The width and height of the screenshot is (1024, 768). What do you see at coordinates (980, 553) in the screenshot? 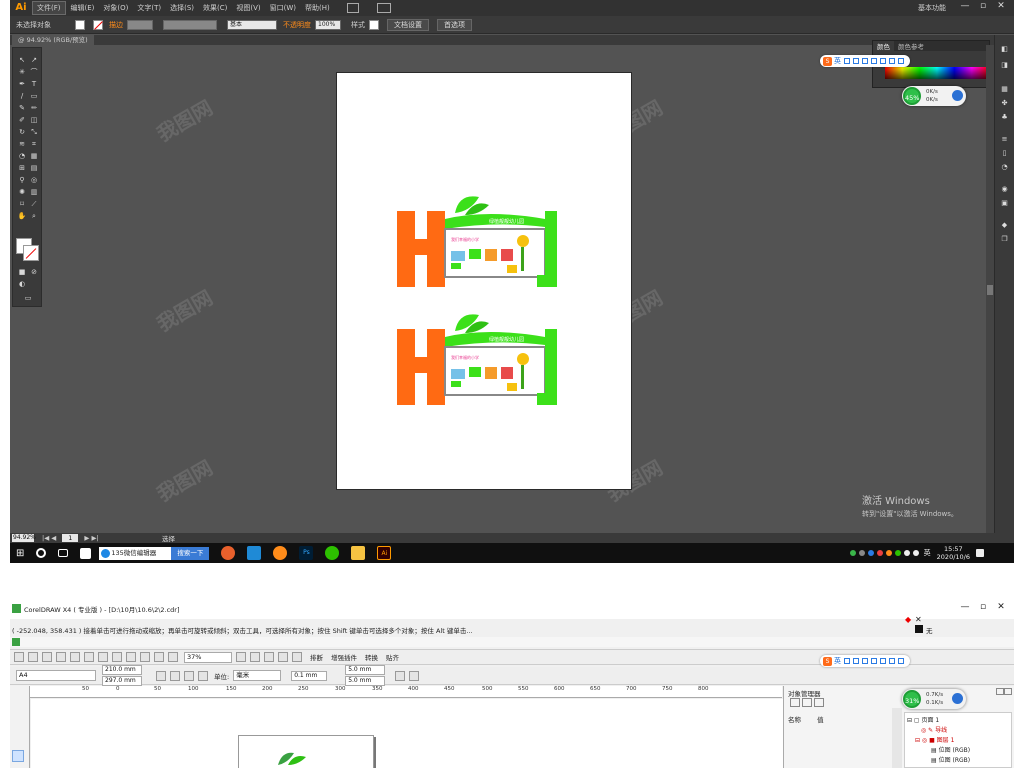
I see `notification-icon` at bounding box center [980, 553].